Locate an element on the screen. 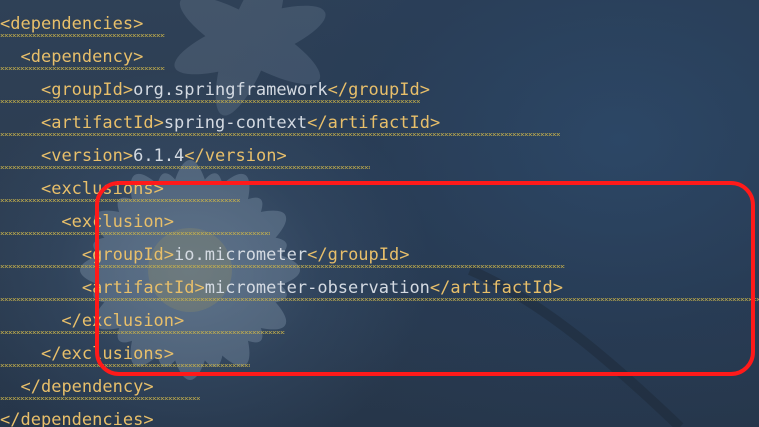  code-line: <exclusion> is located at coordinates (281, 222).